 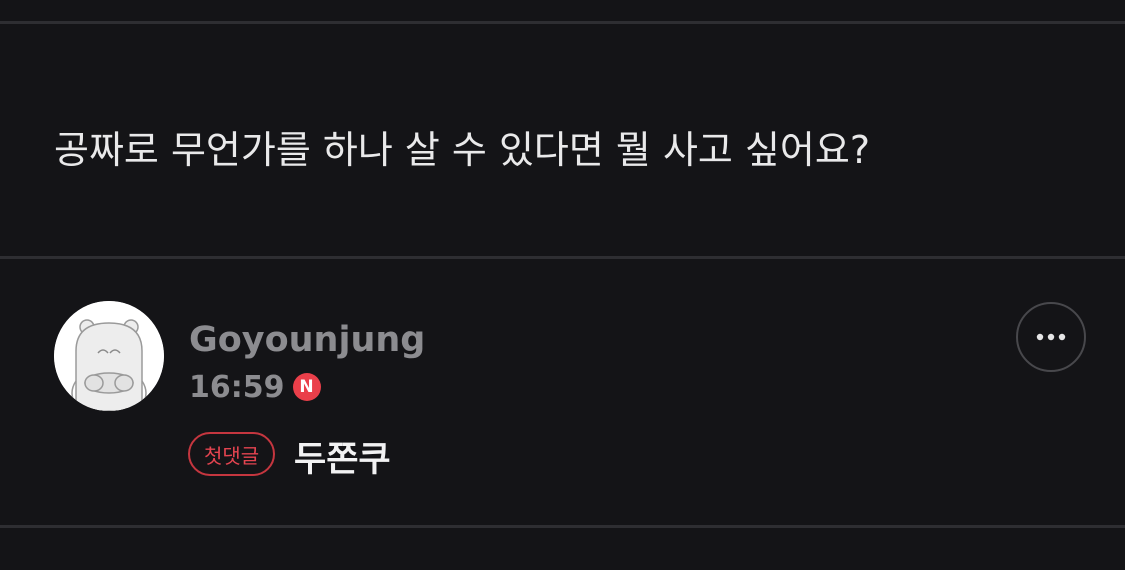 What do you see at coordinates (307, 340) in the screenshot?
I see `username: Goyounjung` at bounding box center [307, 340].